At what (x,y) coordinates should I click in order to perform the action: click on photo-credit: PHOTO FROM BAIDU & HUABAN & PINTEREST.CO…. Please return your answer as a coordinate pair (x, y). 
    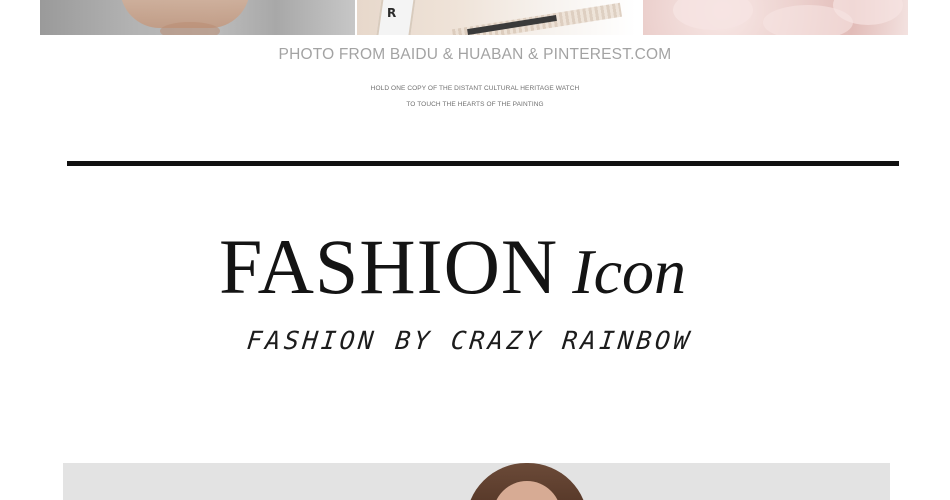
    Looking at the image, I should click on (475, 54).